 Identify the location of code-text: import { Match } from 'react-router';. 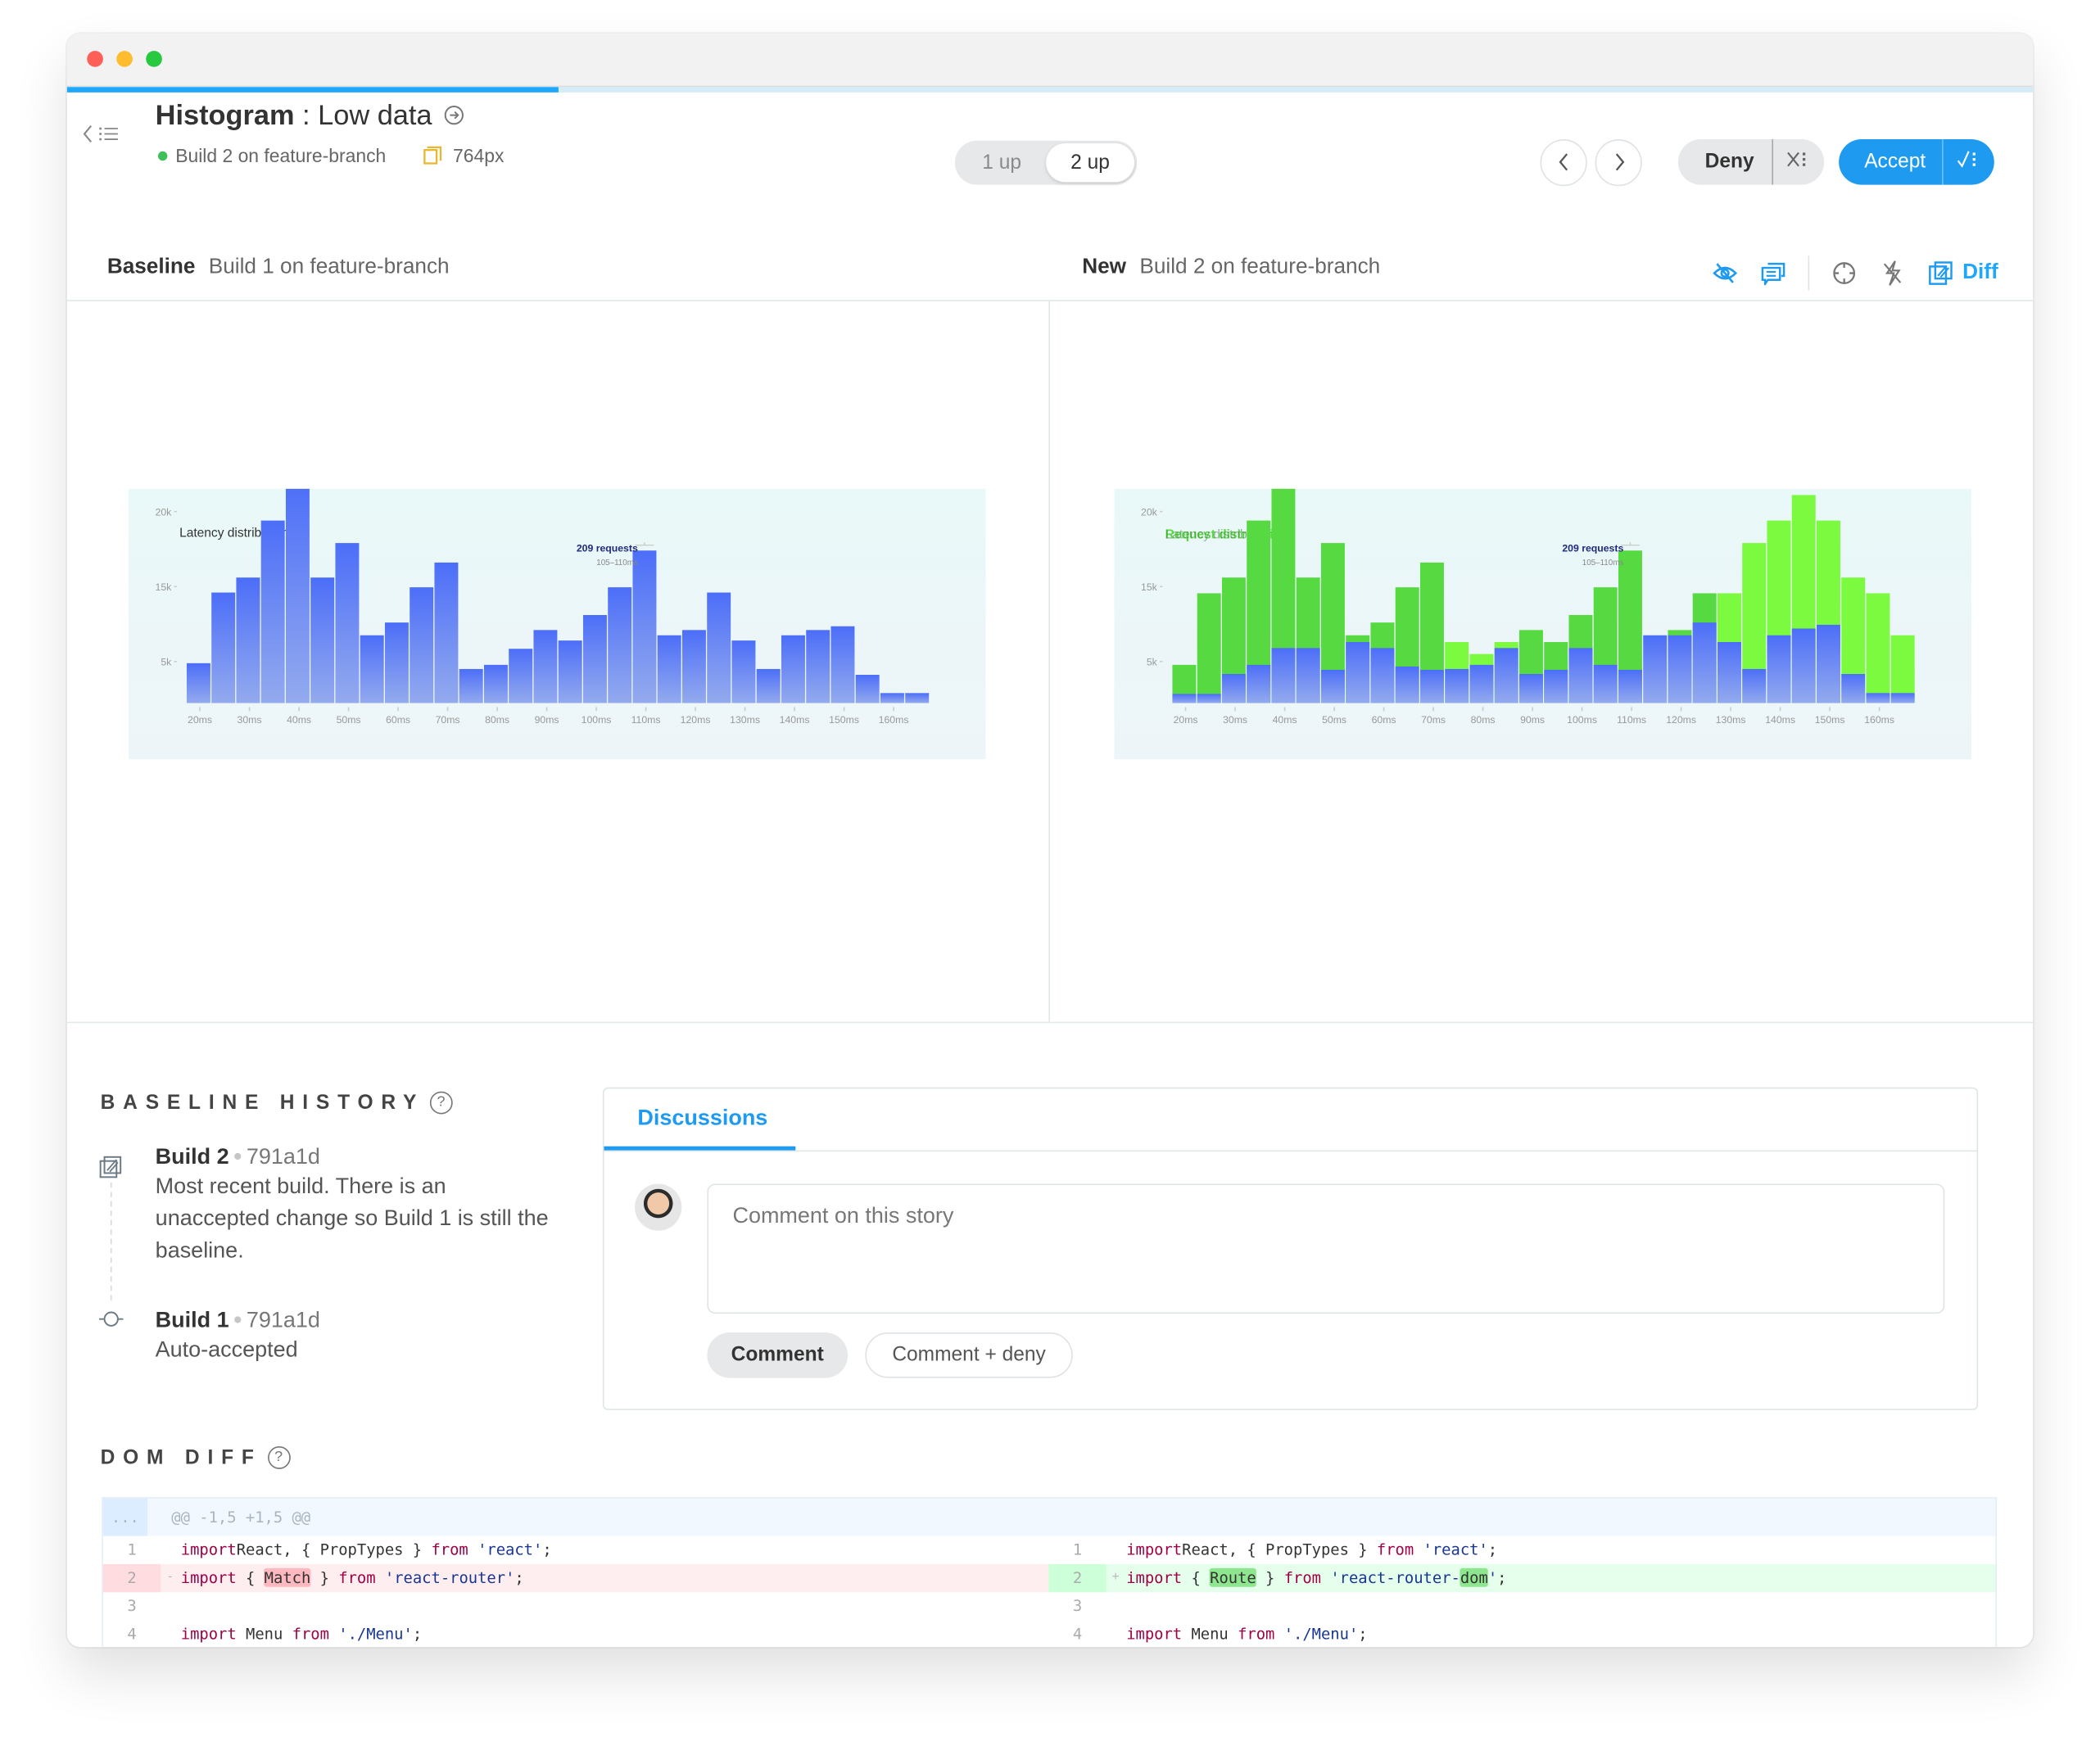
(352, 1577).